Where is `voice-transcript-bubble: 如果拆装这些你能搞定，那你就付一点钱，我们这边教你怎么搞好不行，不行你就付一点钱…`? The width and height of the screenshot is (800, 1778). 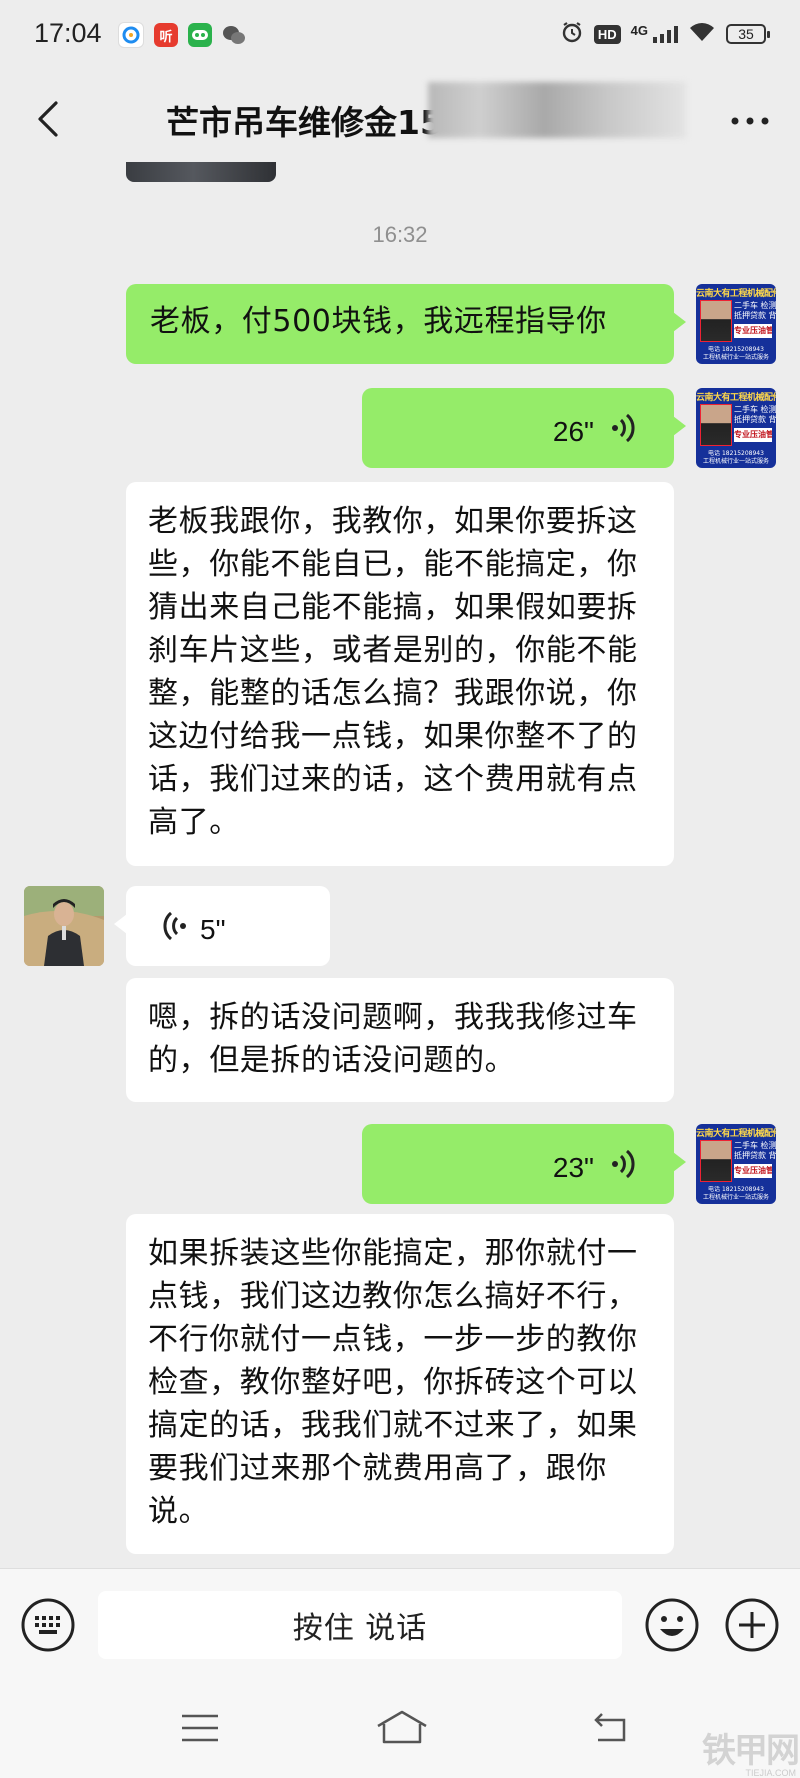
voice-transcript-bubble: 如果拆装这些你能搞定，那你就付一点钱，我们这边教你怎么搞好不行，不行你就付一点钱… is located at coordinates (400, 1384).